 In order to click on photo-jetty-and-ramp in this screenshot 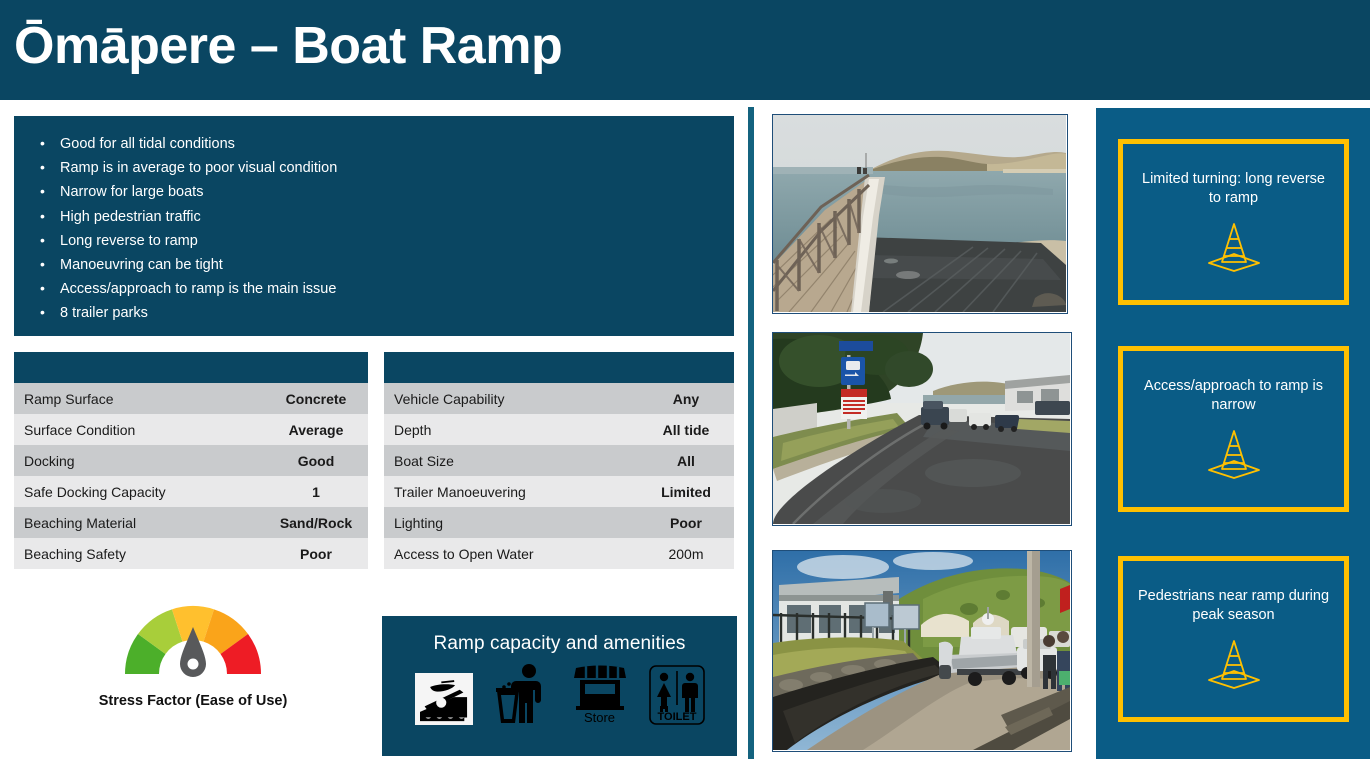, I will do `click(920, 214)`.